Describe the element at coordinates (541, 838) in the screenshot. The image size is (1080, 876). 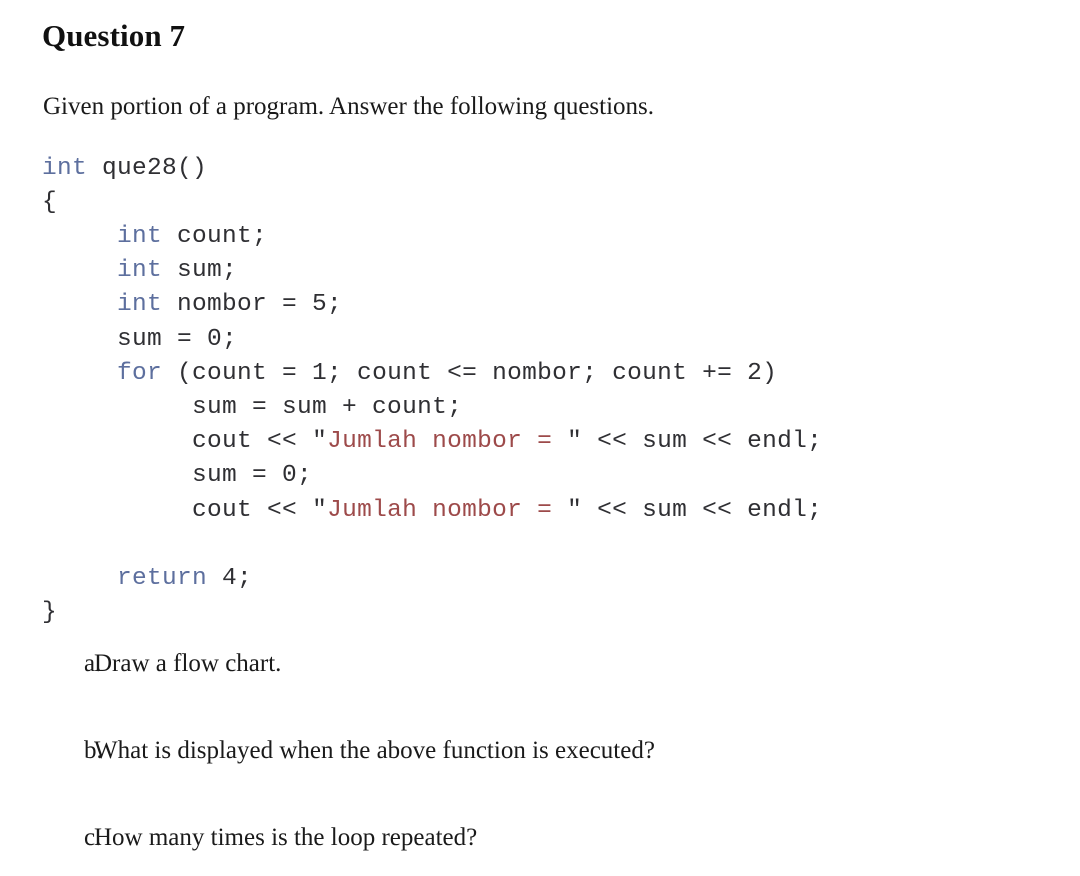
I see `question-item: c. How many times is the loop repeated?` at that location.